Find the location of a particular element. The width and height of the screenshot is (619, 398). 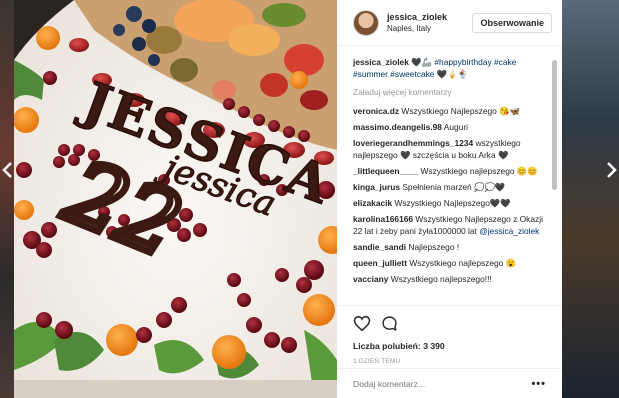

chevron-right-icon is located at coordinates (612, 170).